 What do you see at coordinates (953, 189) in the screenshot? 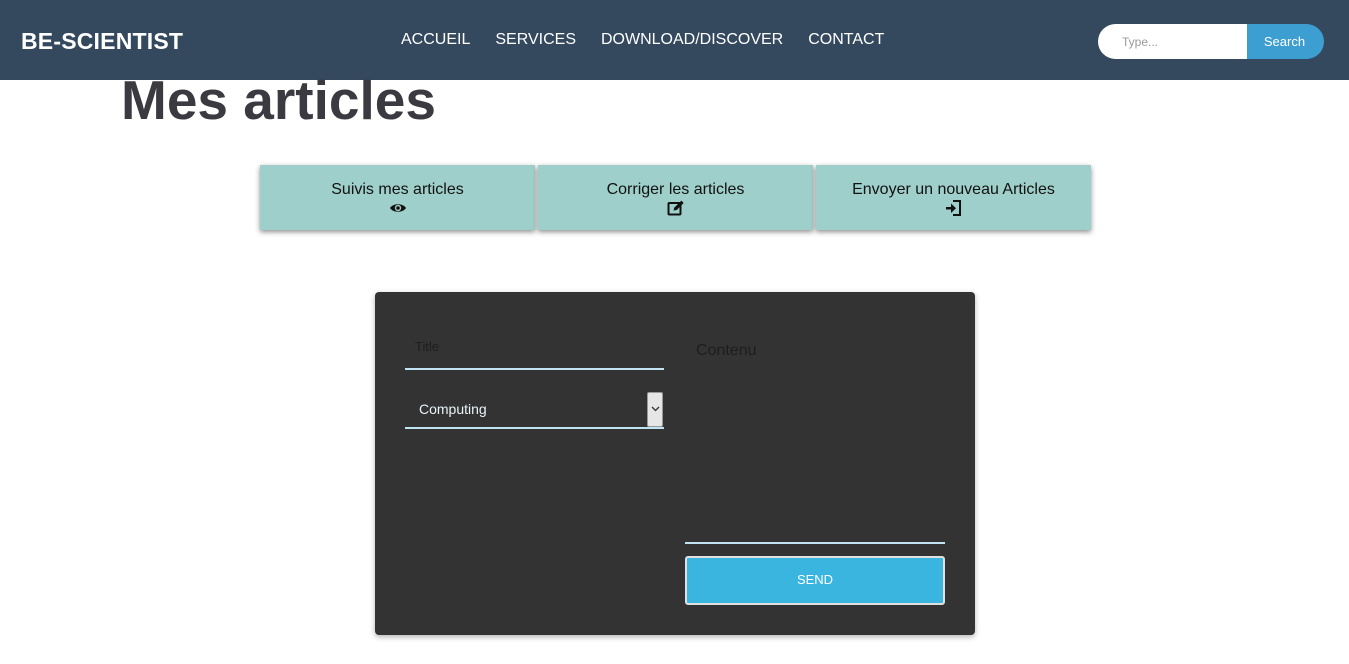
I see `tab-label: Envoyer un nouveau Articles` at bounding box center [953, 189].